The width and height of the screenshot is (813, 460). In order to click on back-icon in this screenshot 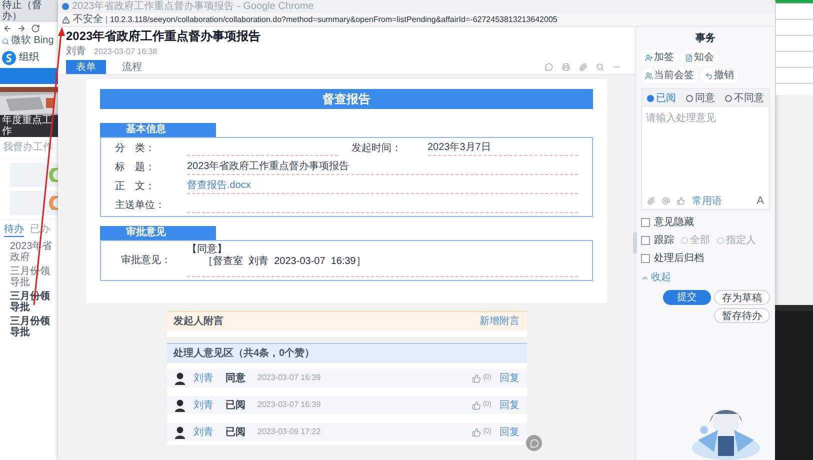, I will do `click(7, 28)`.